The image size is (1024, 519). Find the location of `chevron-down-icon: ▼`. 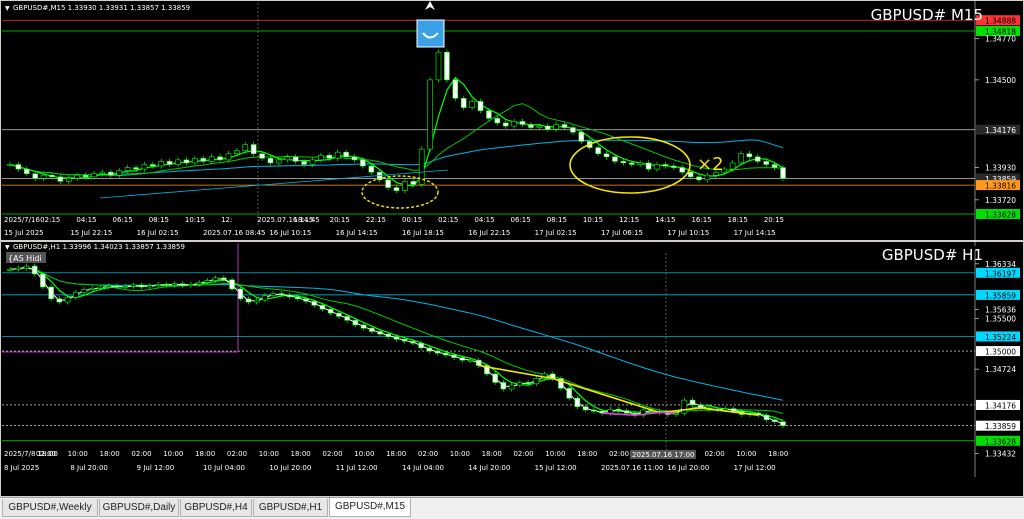

chevron-down-icon: ▼ is located at coordinates (7, 8).